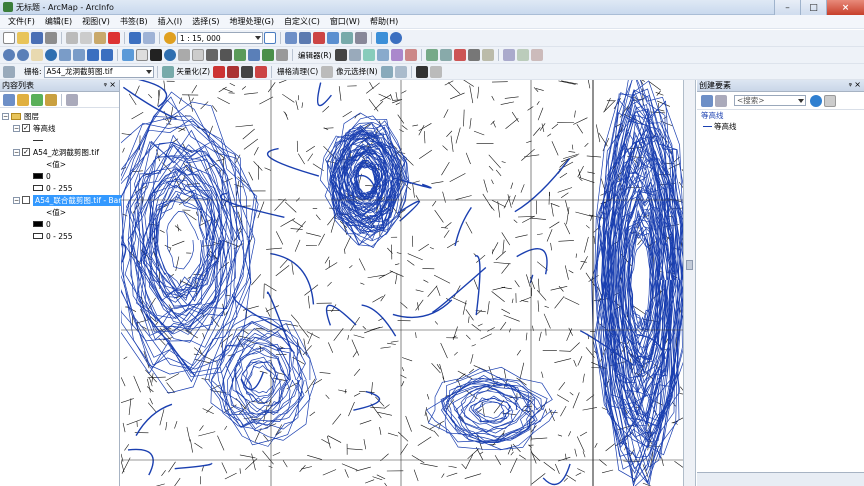 The height and width of the screenshot is (486, 864). What do you see at coordinates (59, 152) in the screenshot?
I see `layer-row-longdong-raster: − ✓ A54_龙洞截剪图.tif` at bounding box center [59, 152].